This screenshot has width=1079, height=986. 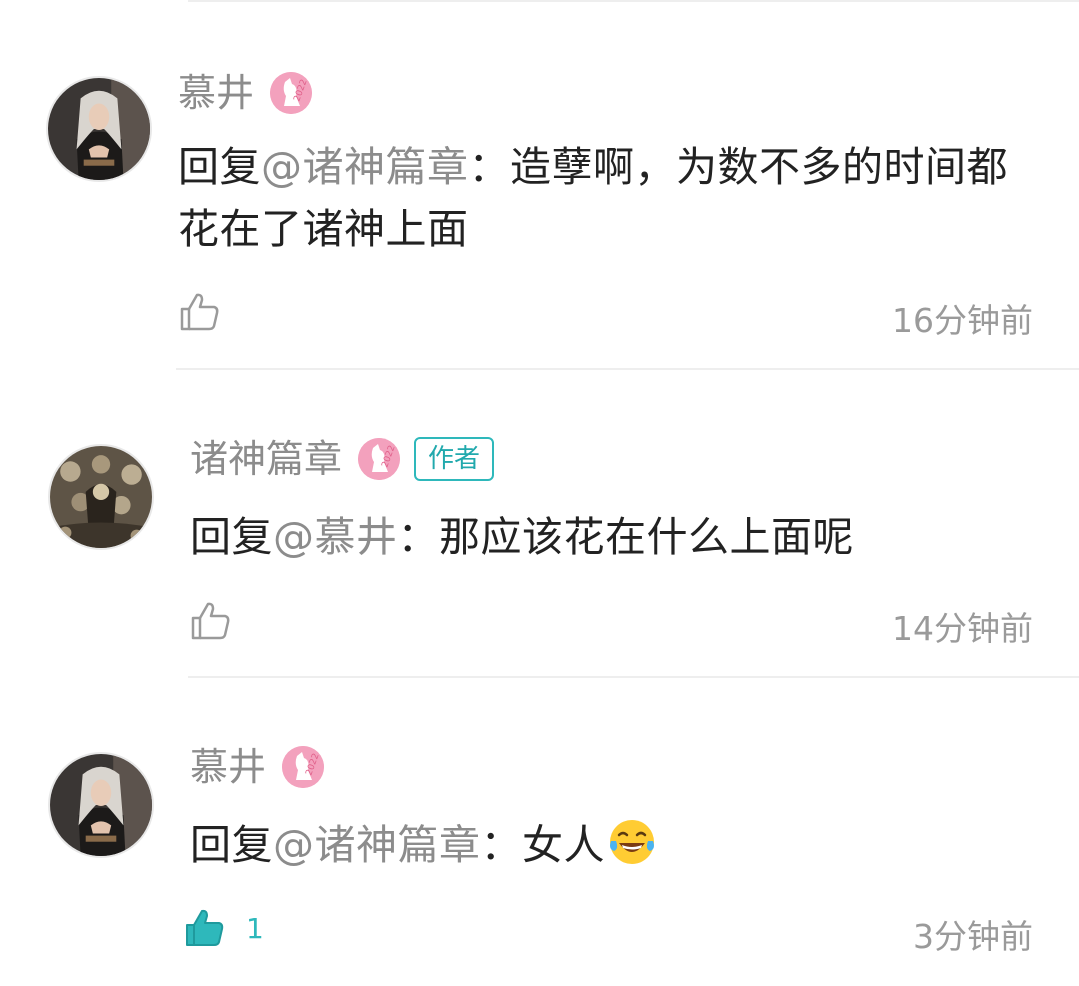 I want to click on comment-time: 14分钟前, so click(x=962, y=628).